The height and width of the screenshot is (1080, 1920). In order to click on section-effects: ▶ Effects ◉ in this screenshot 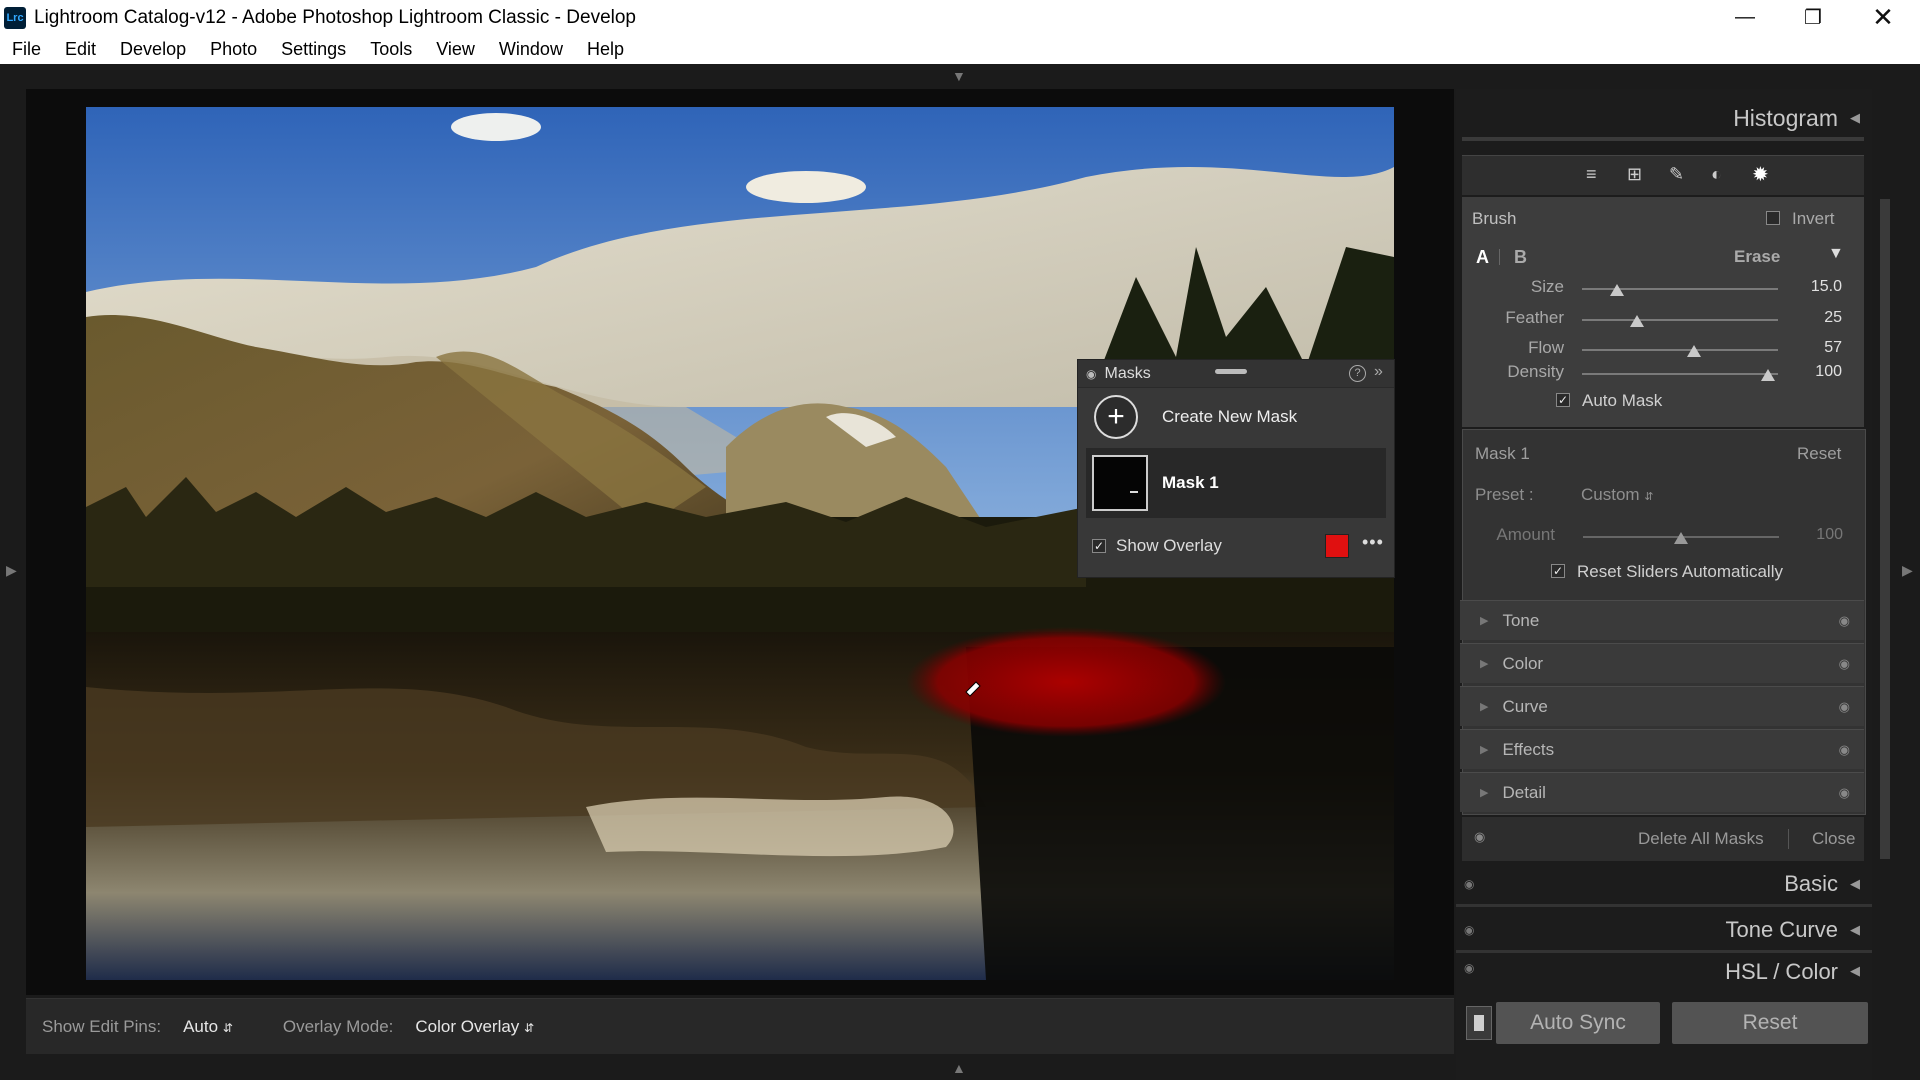, I will do `click(1662, 749)`.